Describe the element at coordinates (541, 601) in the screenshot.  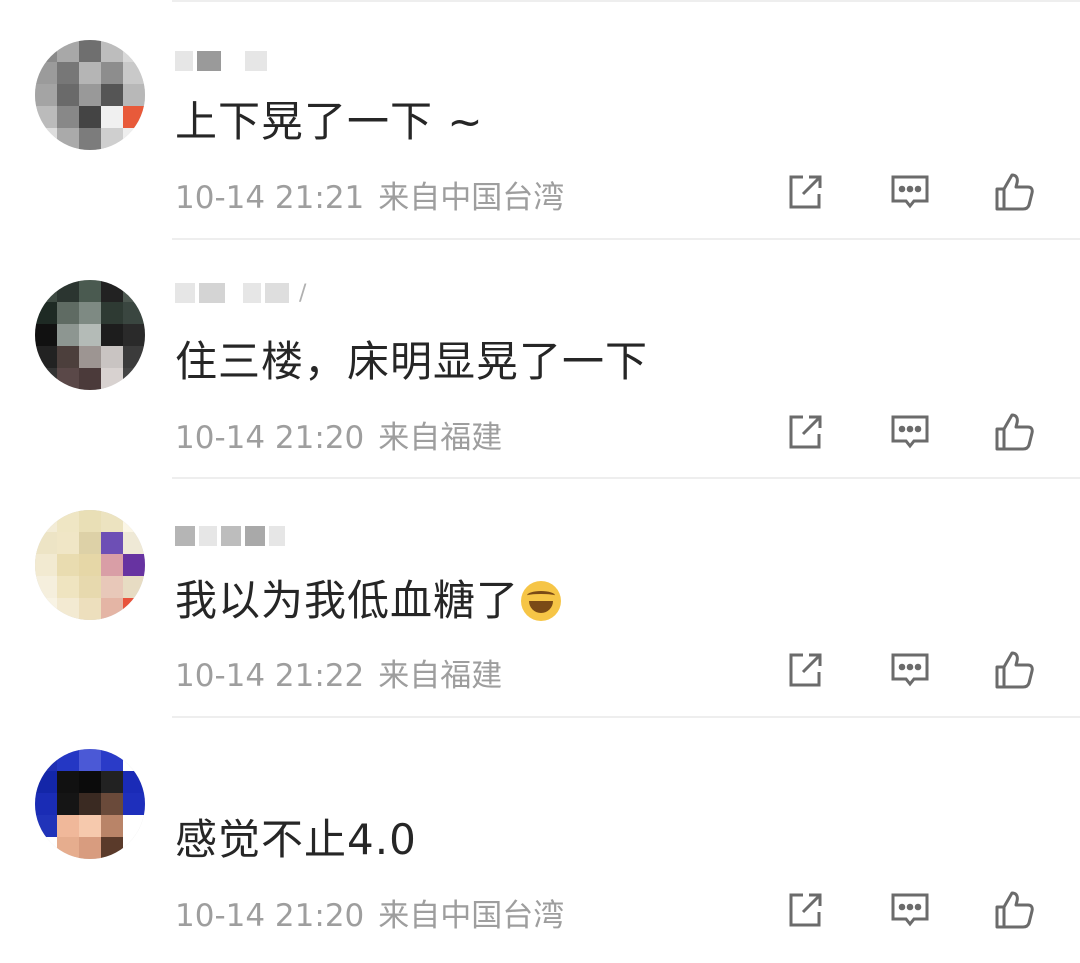
I see `tears-of-joy-emoji` at that location.